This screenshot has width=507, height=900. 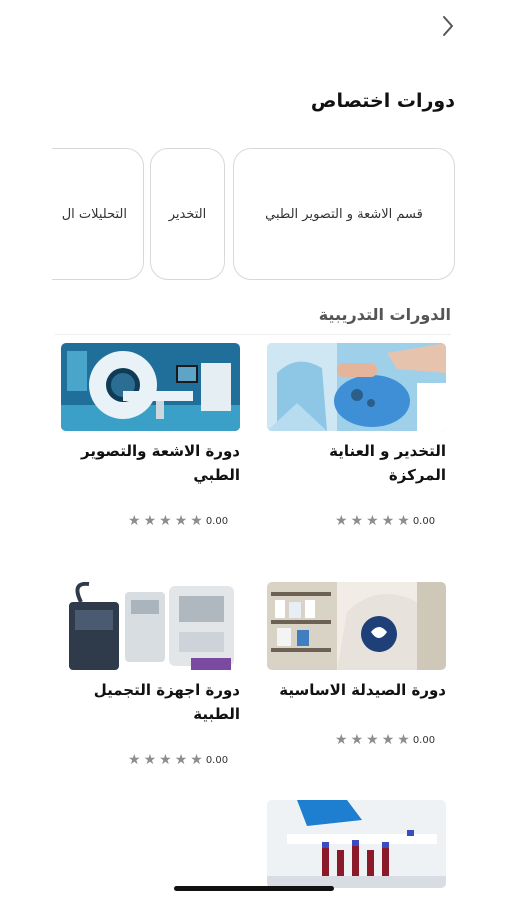 What do you see at coordinates (356, 387) in the screenshot?
I see `anesthesia-photo` at bounding box center [356, 387].